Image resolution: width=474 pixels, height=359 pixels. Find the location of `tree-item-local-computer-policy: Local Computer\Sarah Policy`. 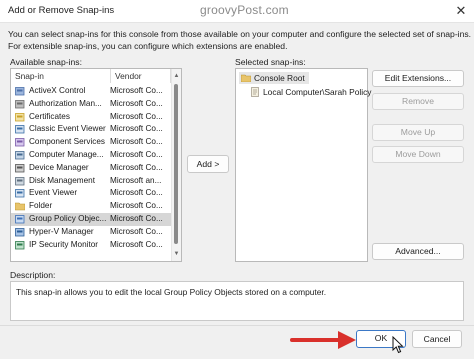

tree-item-local-computer-policy: Local Computer\Sarah Policy is located at coordinates (310, 92).